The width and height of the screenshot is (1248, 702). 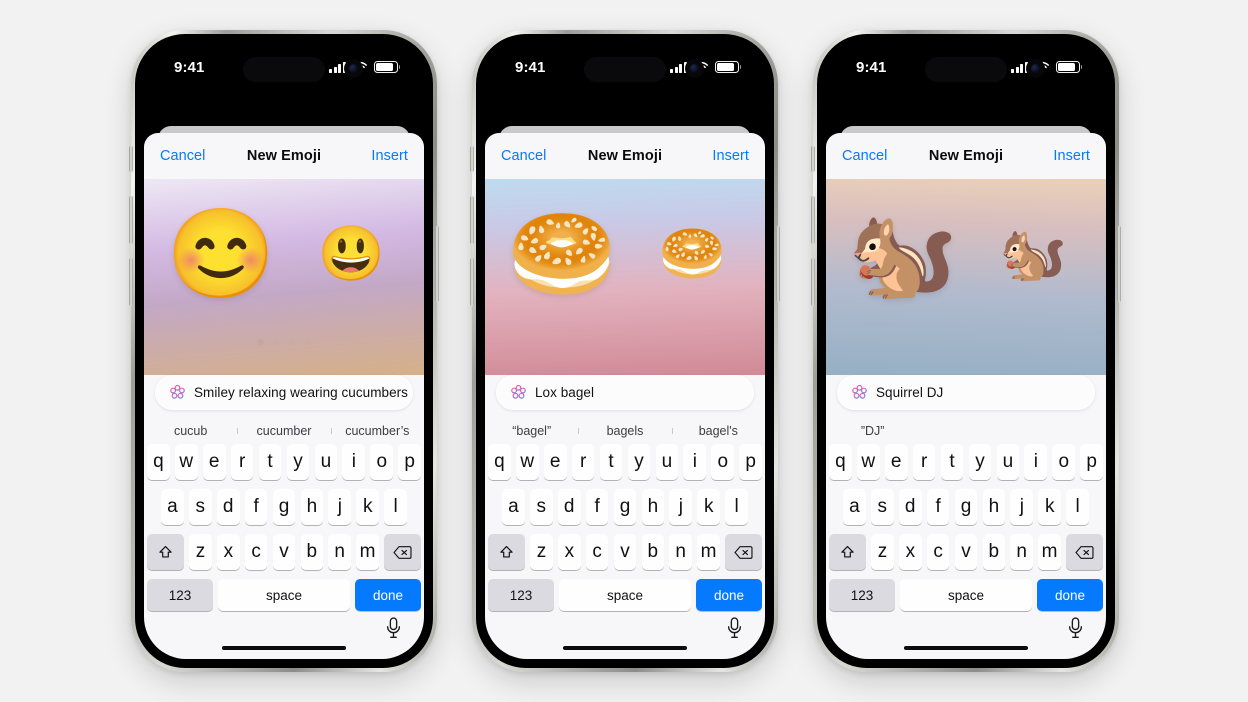 What do you see at coordinates (1021, 552) in the screenshot?
I see `key-n: n` at bounding box center [1021, 552].